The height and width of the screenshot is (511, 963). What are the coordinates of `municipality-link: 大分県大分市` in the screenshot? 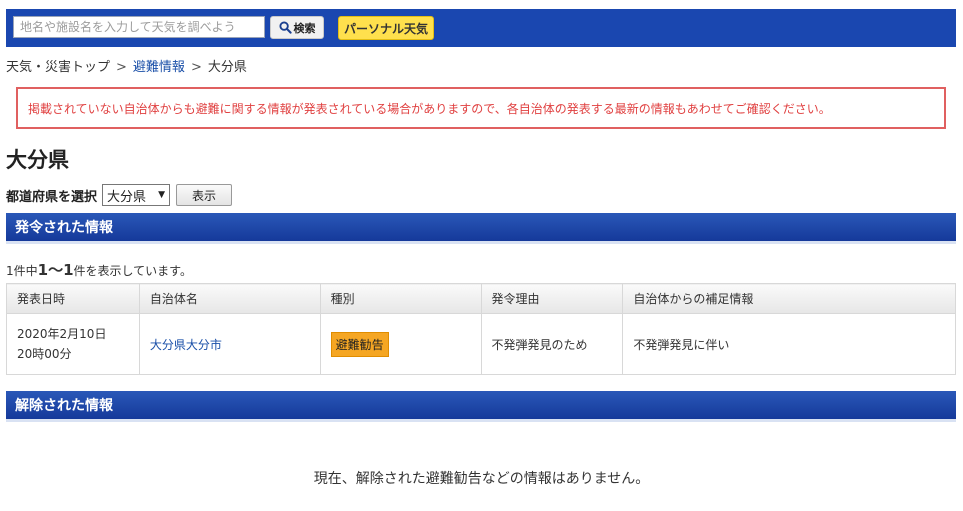 It's located at (186, 345).